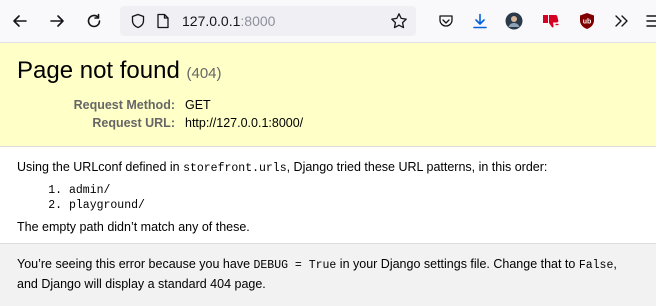 Image resolution: width=656 pixels, height=306 pixels. Describe the element at coordinates (622, 21) in the screenshot. I see `overflow-icon` at that location.